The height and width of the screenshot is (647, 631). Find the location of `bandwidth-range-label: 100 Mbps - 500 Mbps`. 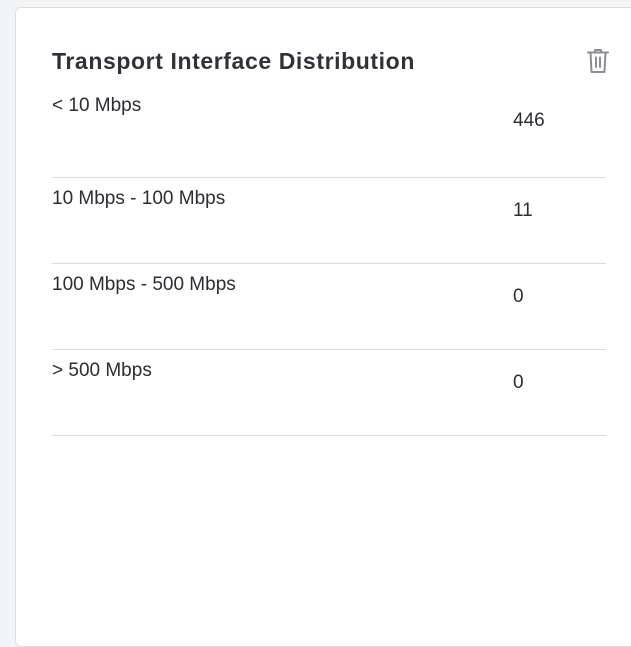

bandwidth-range-label: 100 Mbps - 500 Mbps is located at coordinates (144, 284).